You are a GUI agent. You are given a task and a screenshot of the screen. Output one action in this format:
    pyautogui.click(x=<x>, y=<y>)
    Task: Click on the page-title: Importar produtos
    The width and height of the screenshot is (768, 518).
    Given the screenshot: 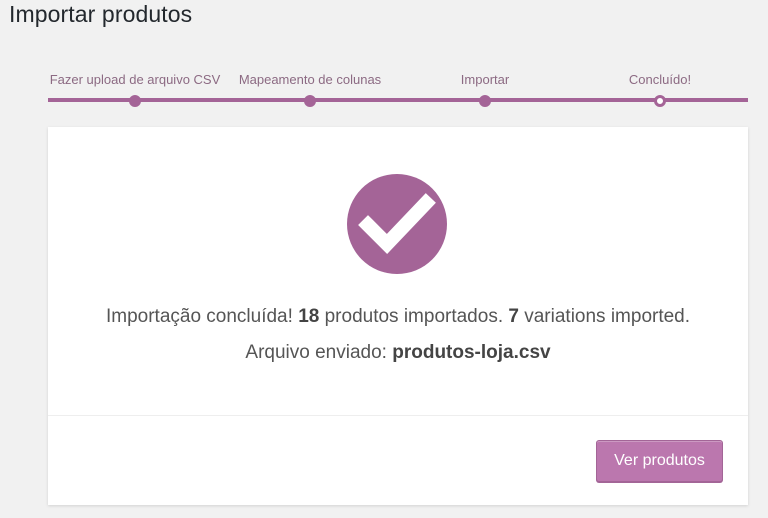 What is the action you would take?
    pyautogui.click(x=101, y=14)
    